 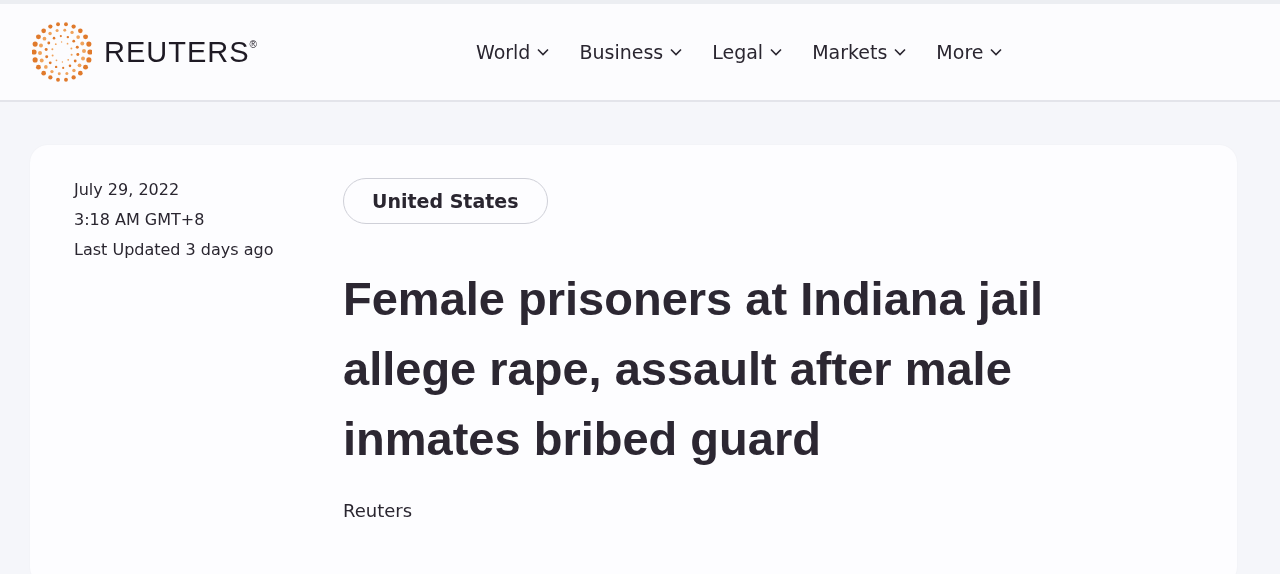 I want to click on nav-link: World, so click(x=512, y=52).